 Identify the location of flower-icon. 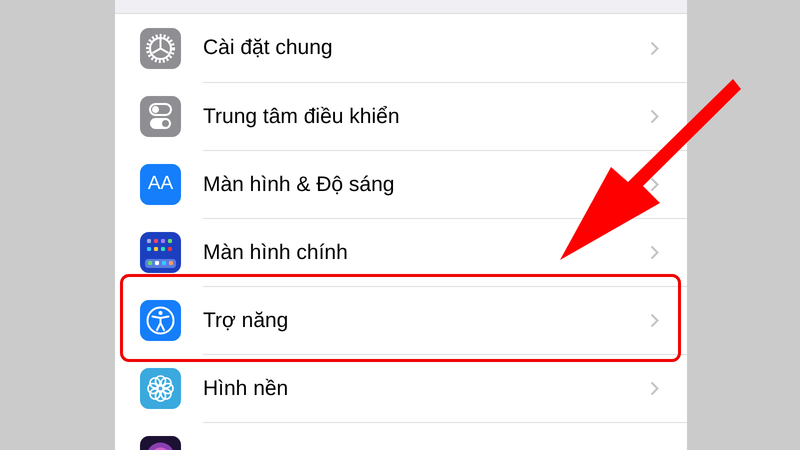
(160, 388).